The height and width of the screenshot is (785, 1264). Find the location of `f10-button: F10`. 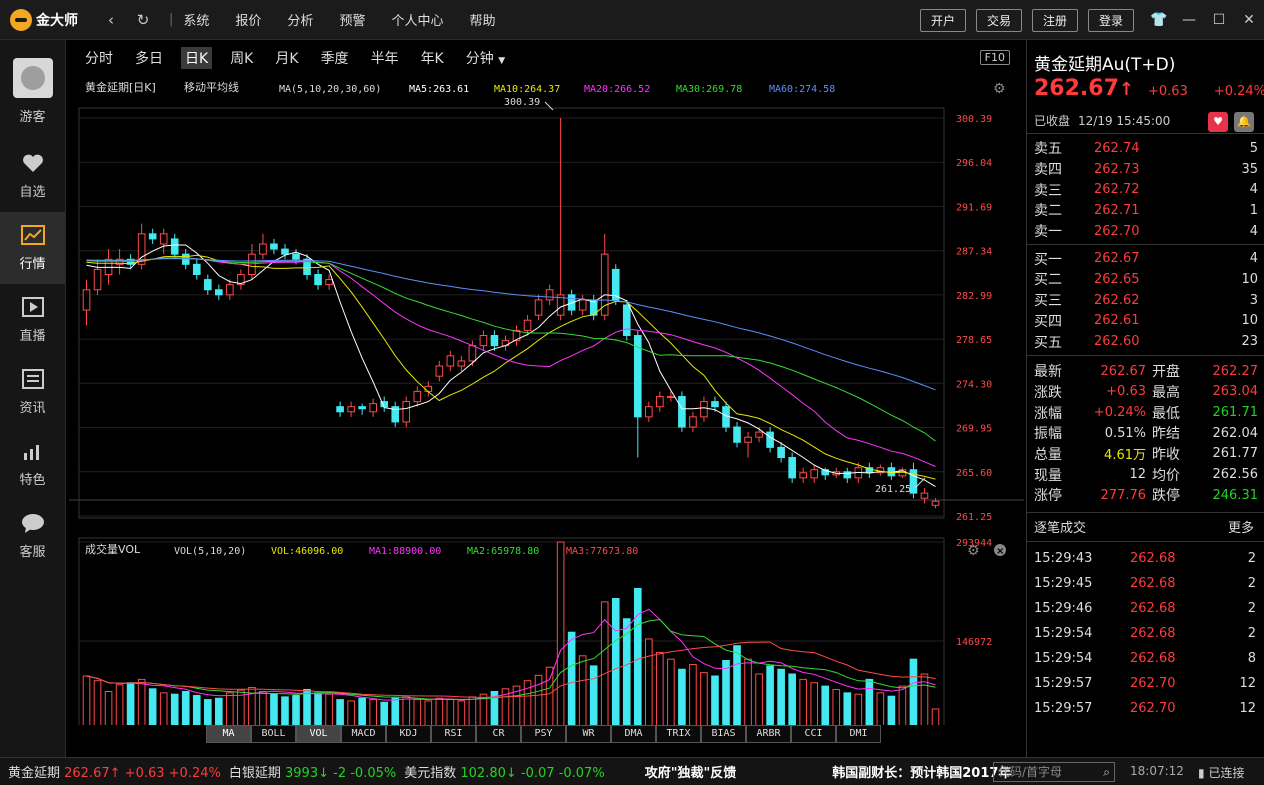

f10-button: F10 is located at coordinates (994, 57).